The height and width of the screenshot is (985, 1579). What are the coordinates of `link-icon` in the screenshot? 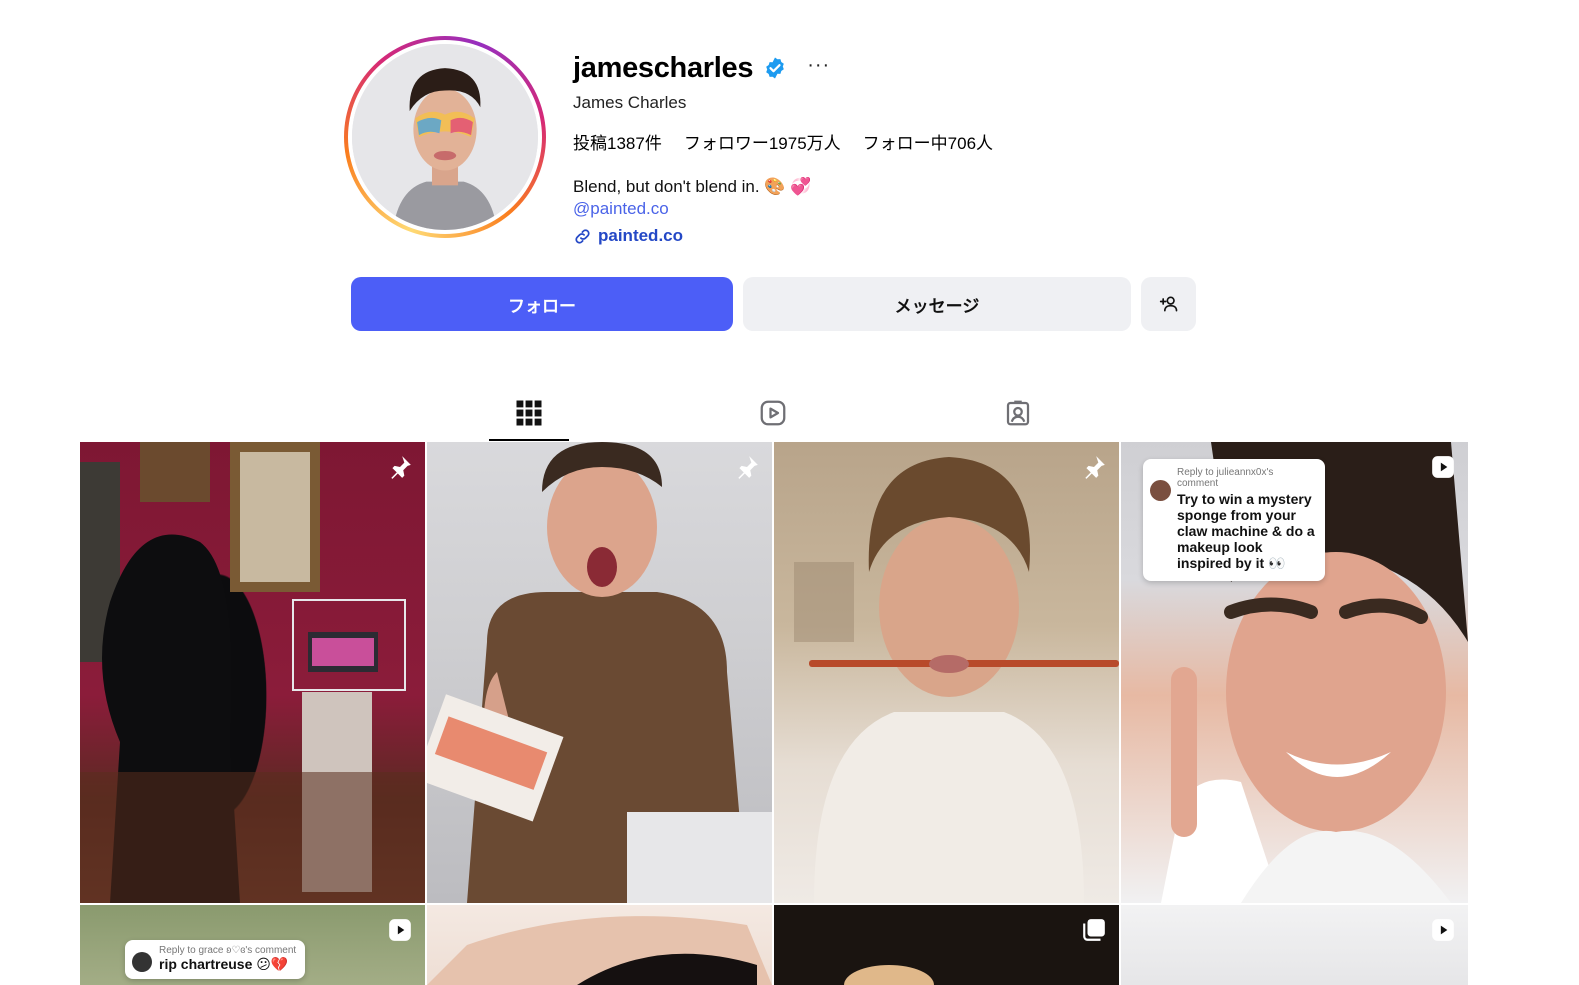 It's located at (582, 236).